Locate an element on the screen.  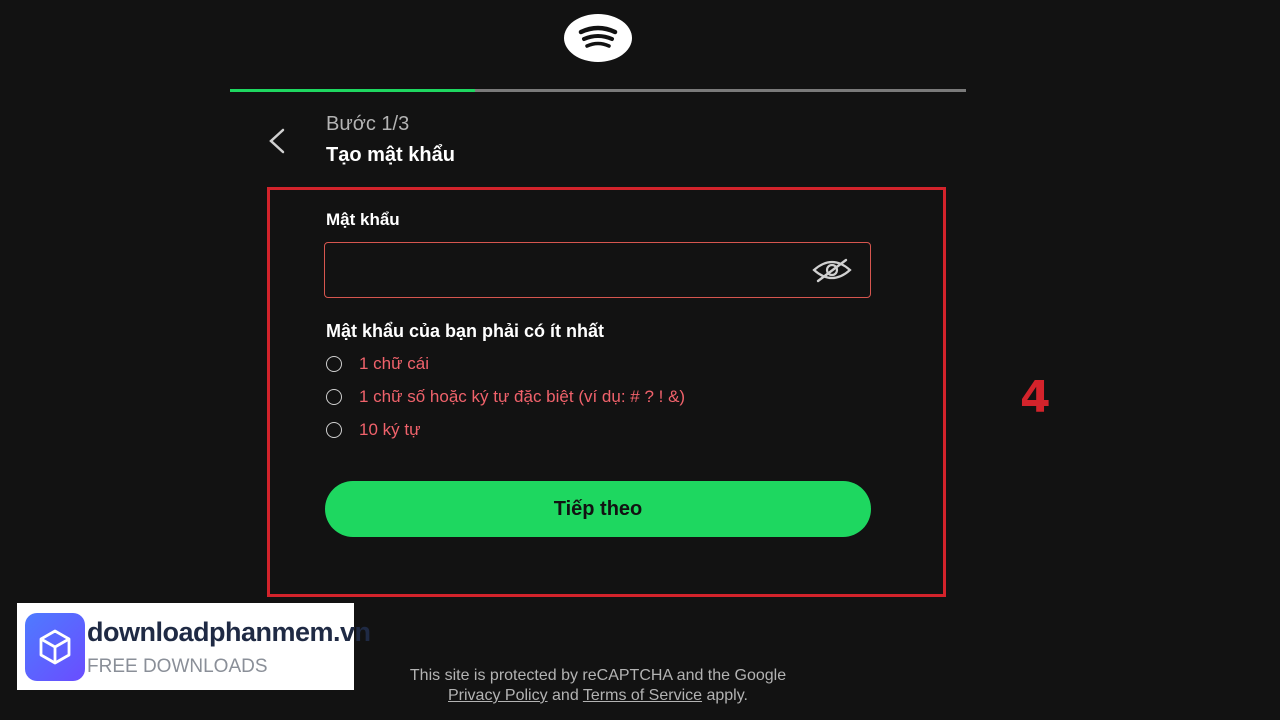
next-button: Tiếp theo is located at coordinates (598, 509).